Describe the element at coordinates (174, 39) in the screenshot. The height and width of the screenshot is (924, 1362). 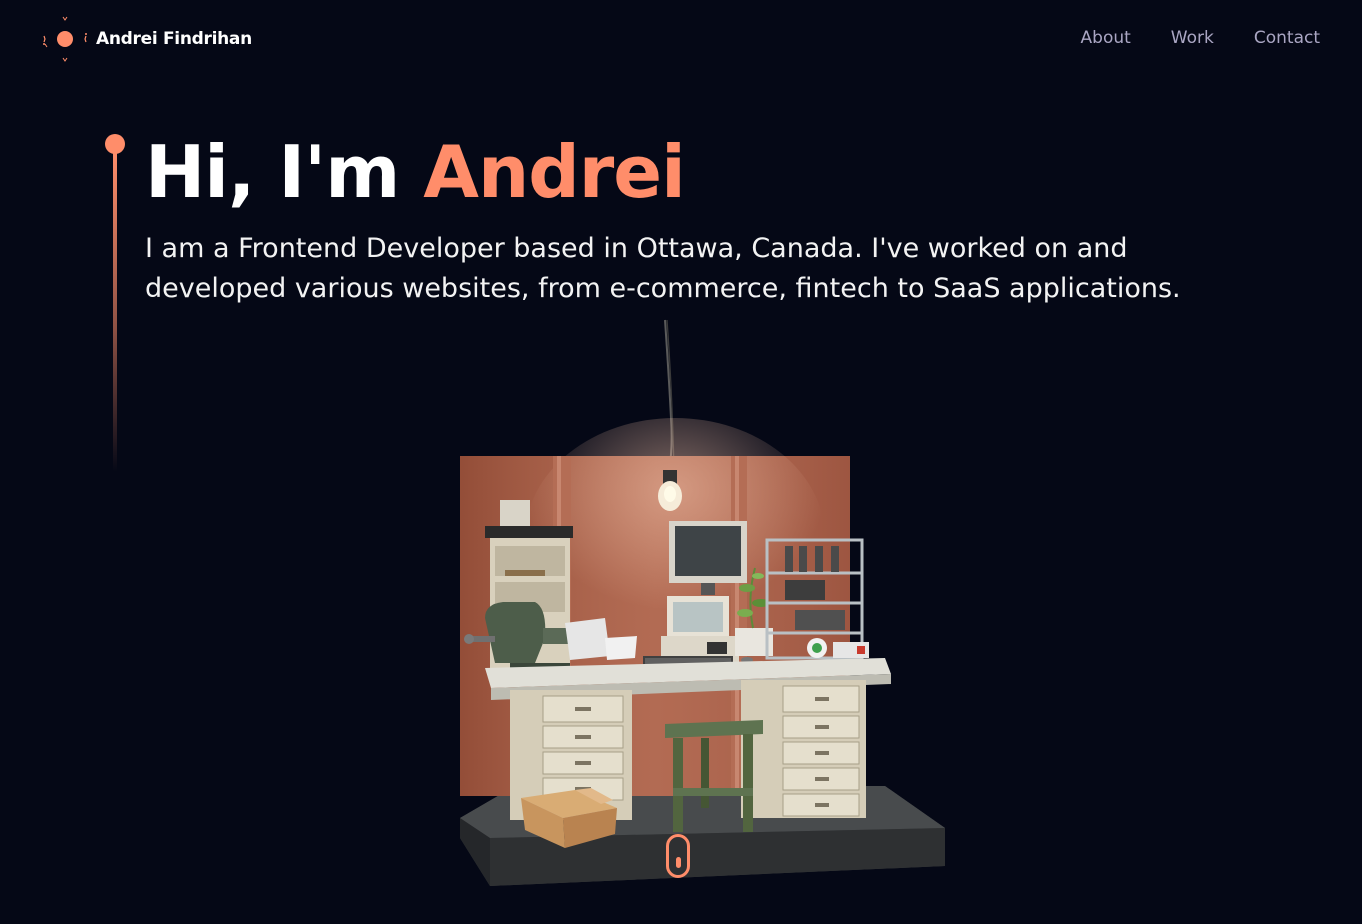
I see `brand-name: Andrei Findrihan` at that location.